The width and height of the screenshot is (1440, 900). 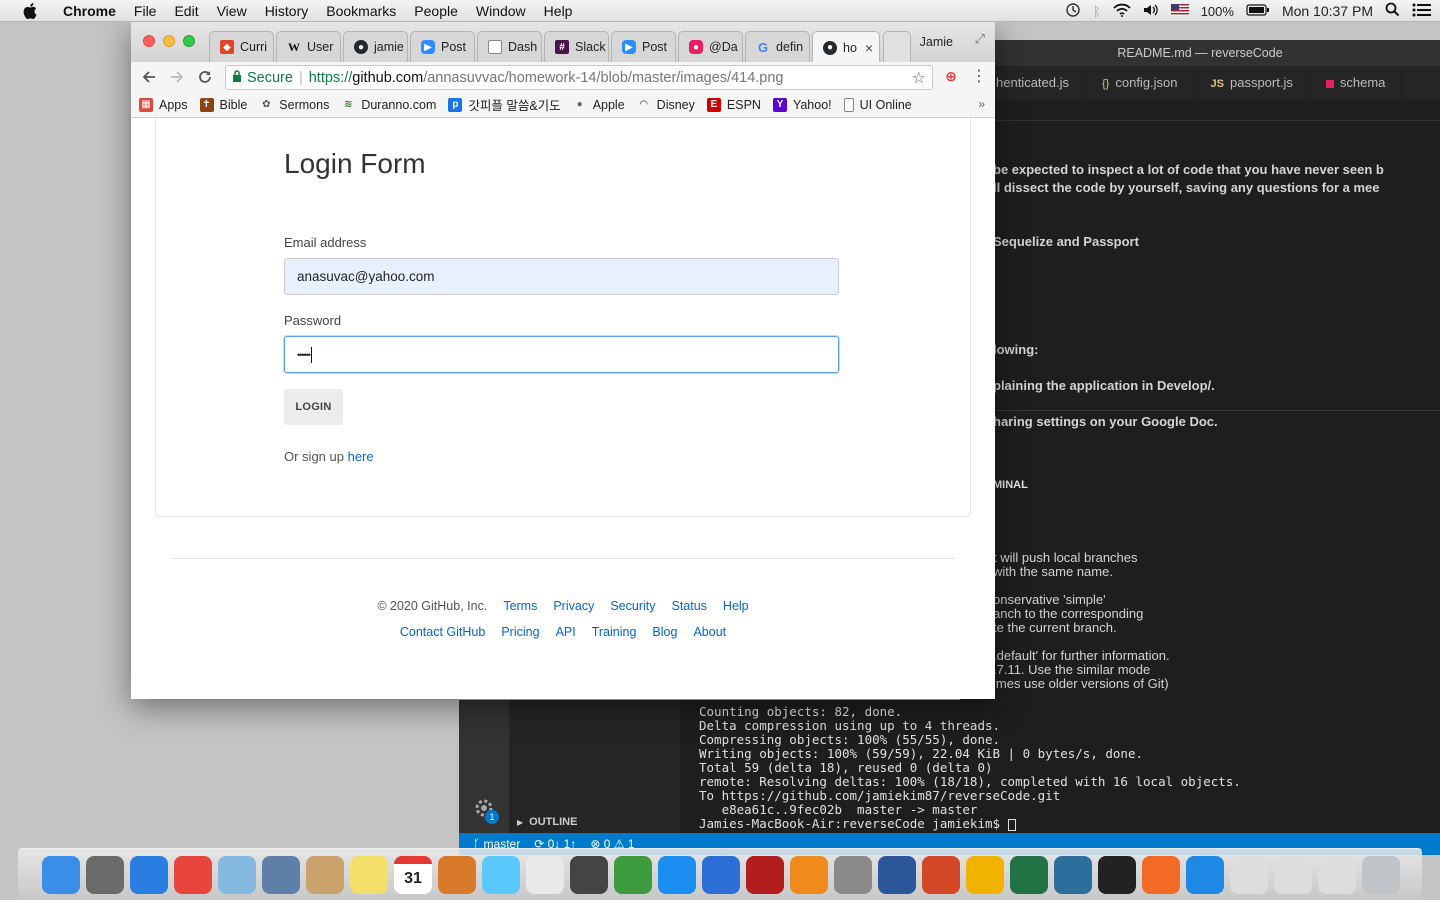 I want to click on battery-icon, so click(x=1258, y=11).